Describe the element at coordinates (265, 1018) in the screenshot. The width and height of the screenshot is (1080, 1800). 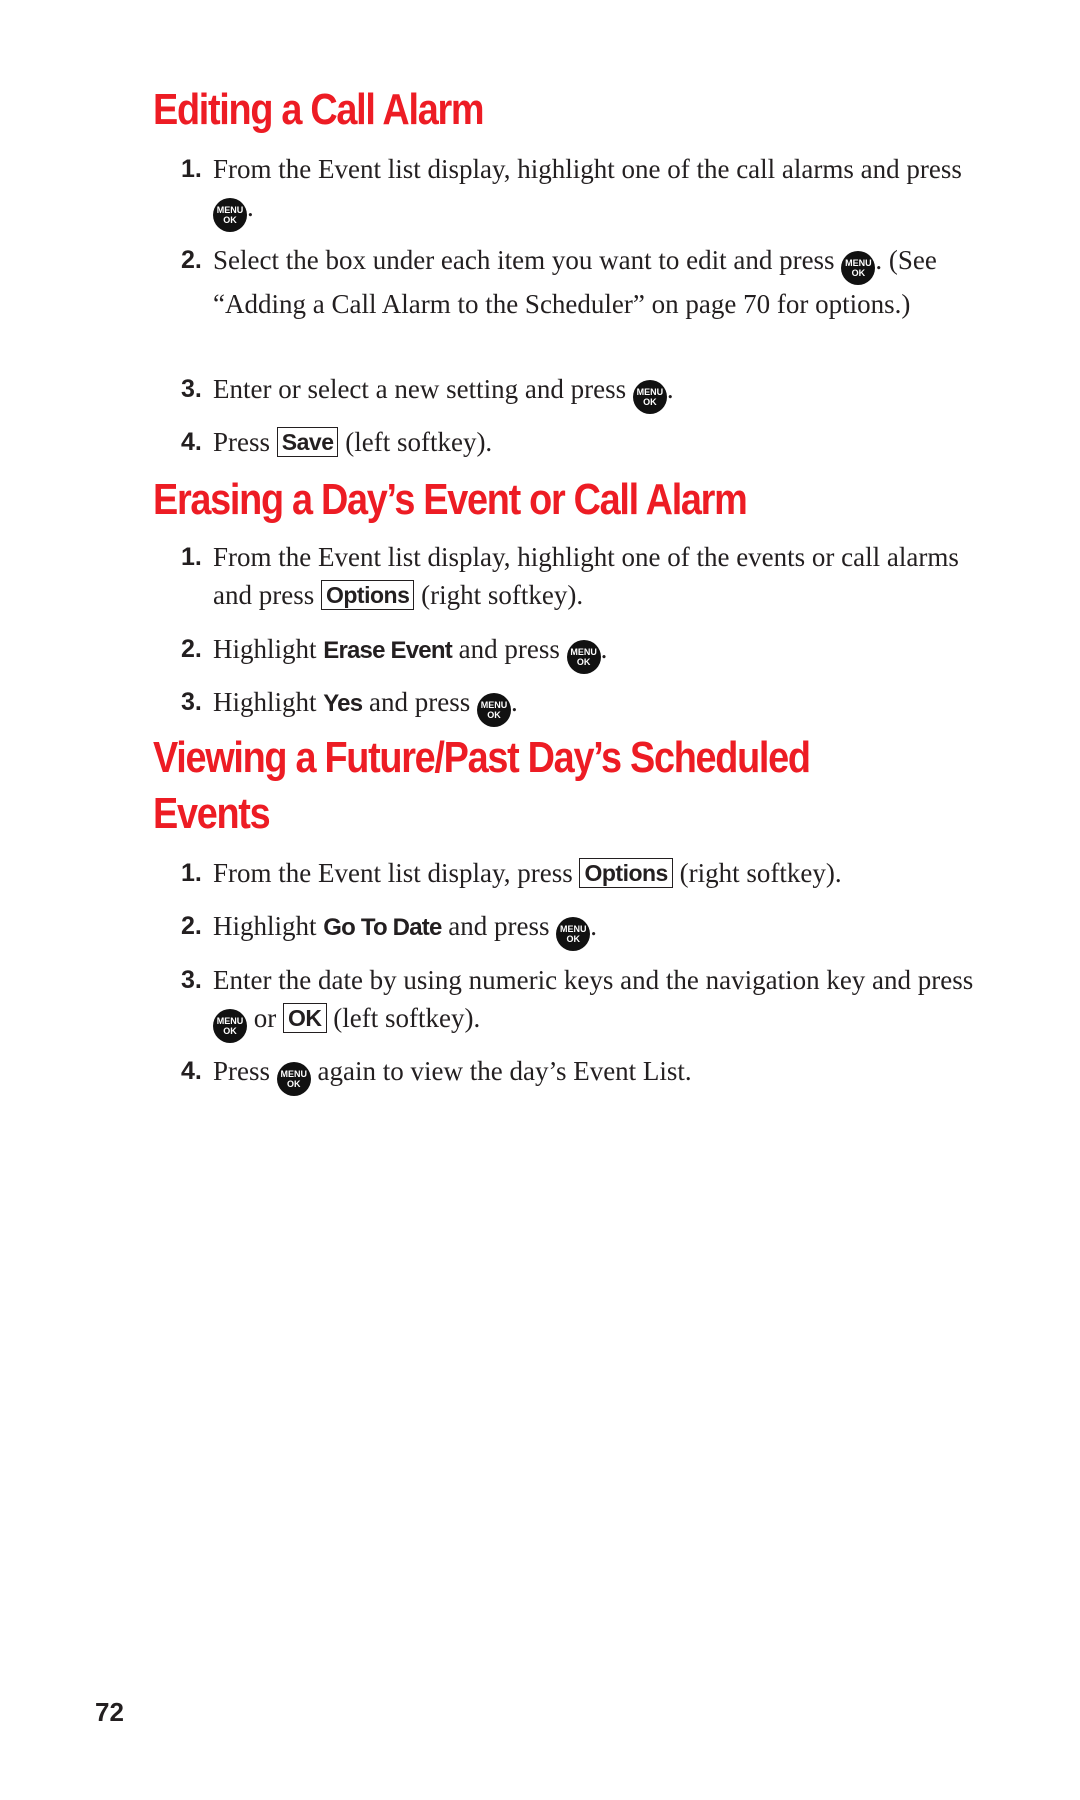
I see `step-text: or` at that location.